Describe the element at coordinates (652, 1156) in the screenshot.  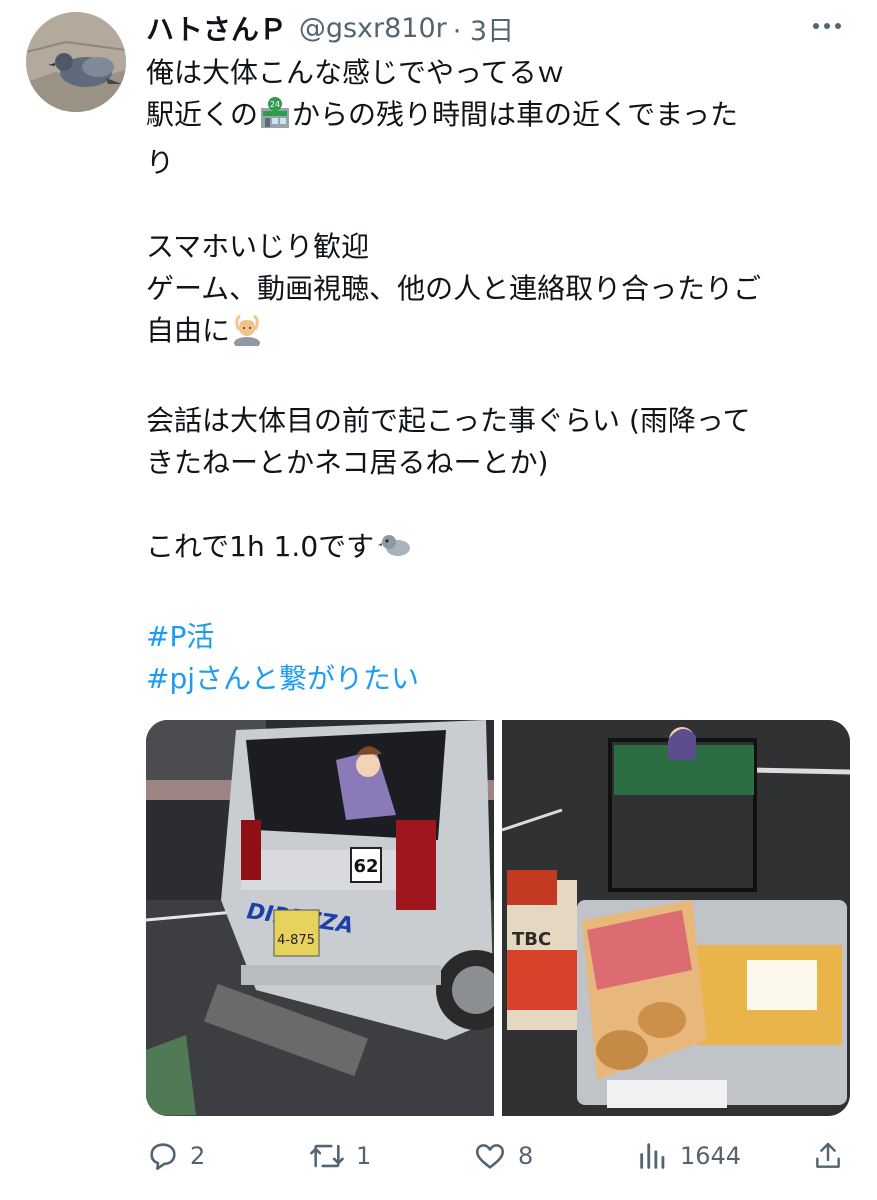
I see `views-icon` at that location.